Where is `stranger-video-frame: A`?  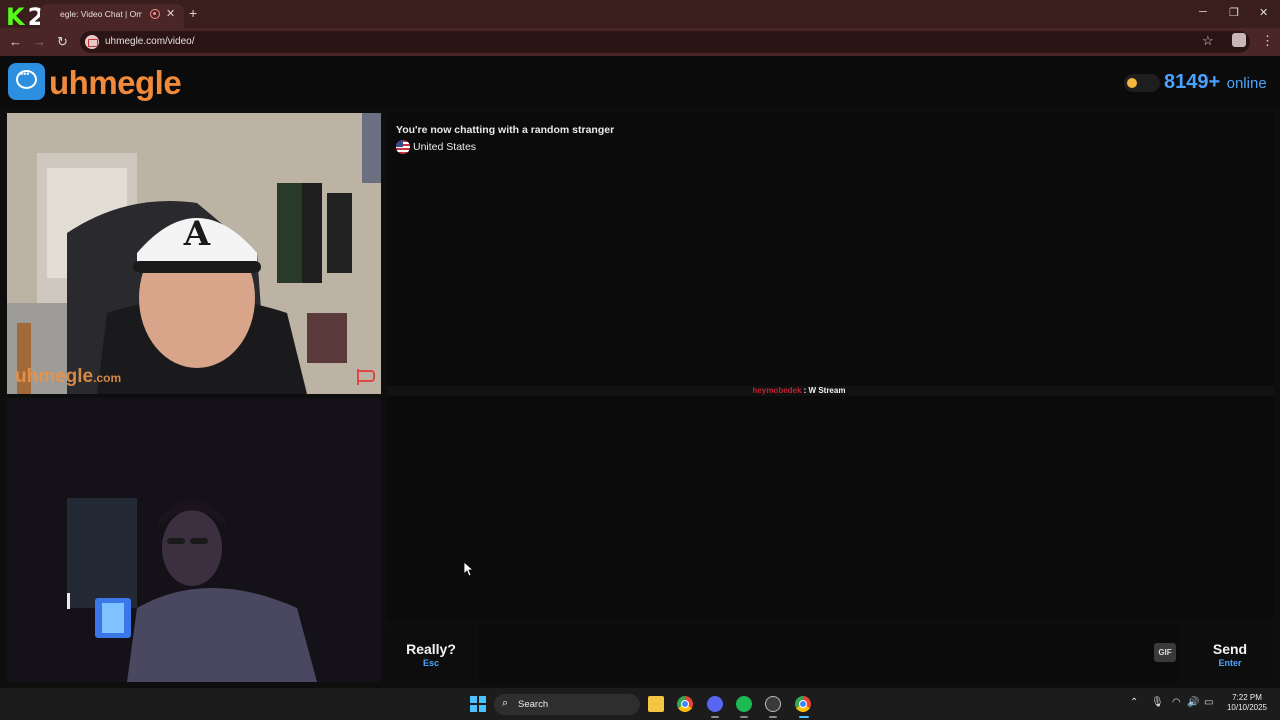 stranger-video-frame: A is located at coordinates (194, 253).